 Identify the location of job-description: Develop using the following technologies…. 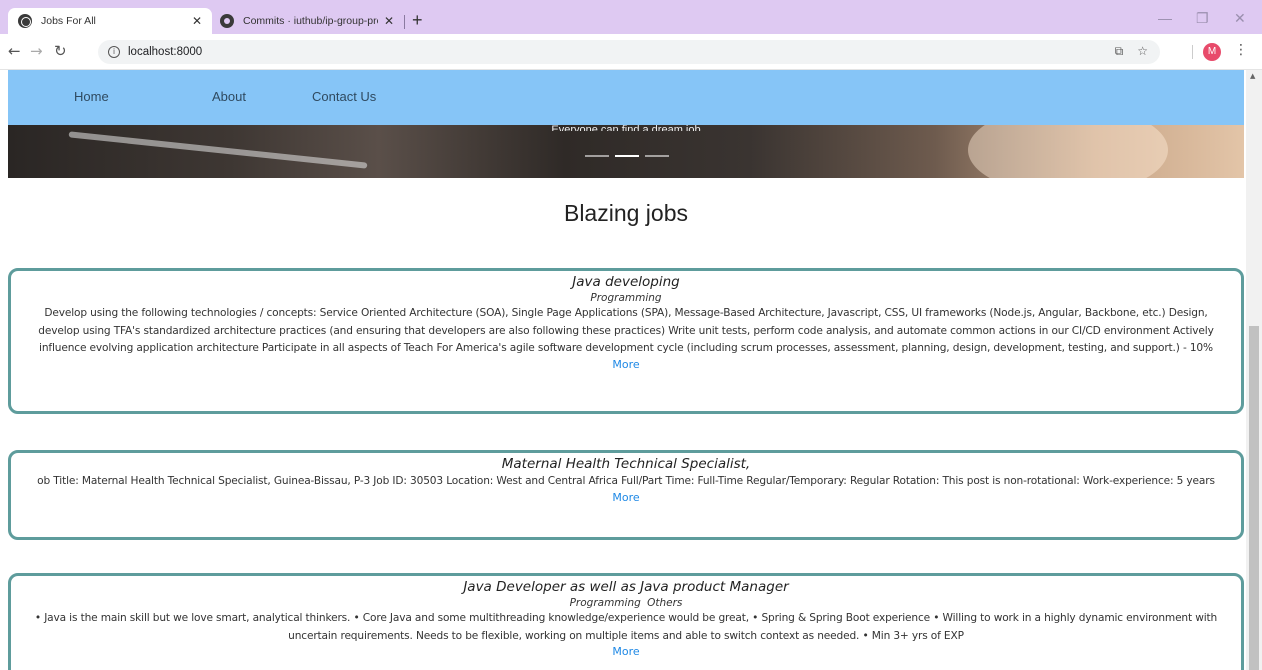
(626, 330).